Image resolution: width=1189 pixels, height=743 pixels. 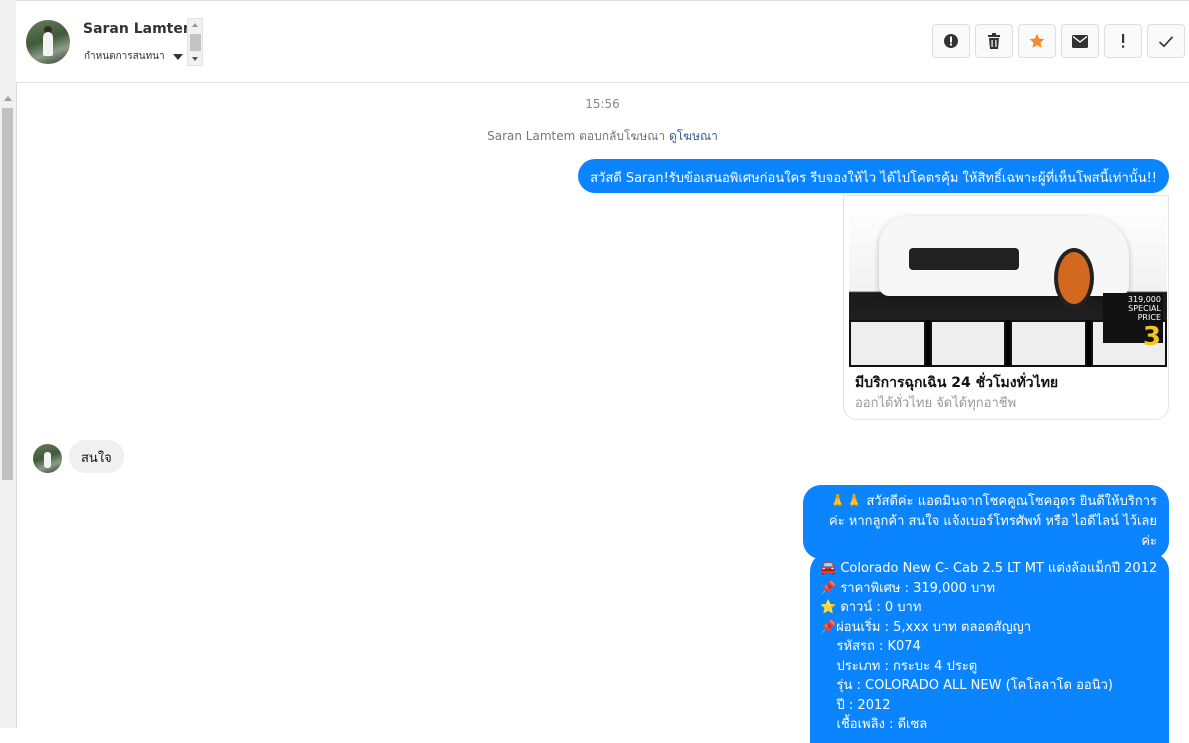 I want to click on chevron-down-icon, so click(x=178, y=57).